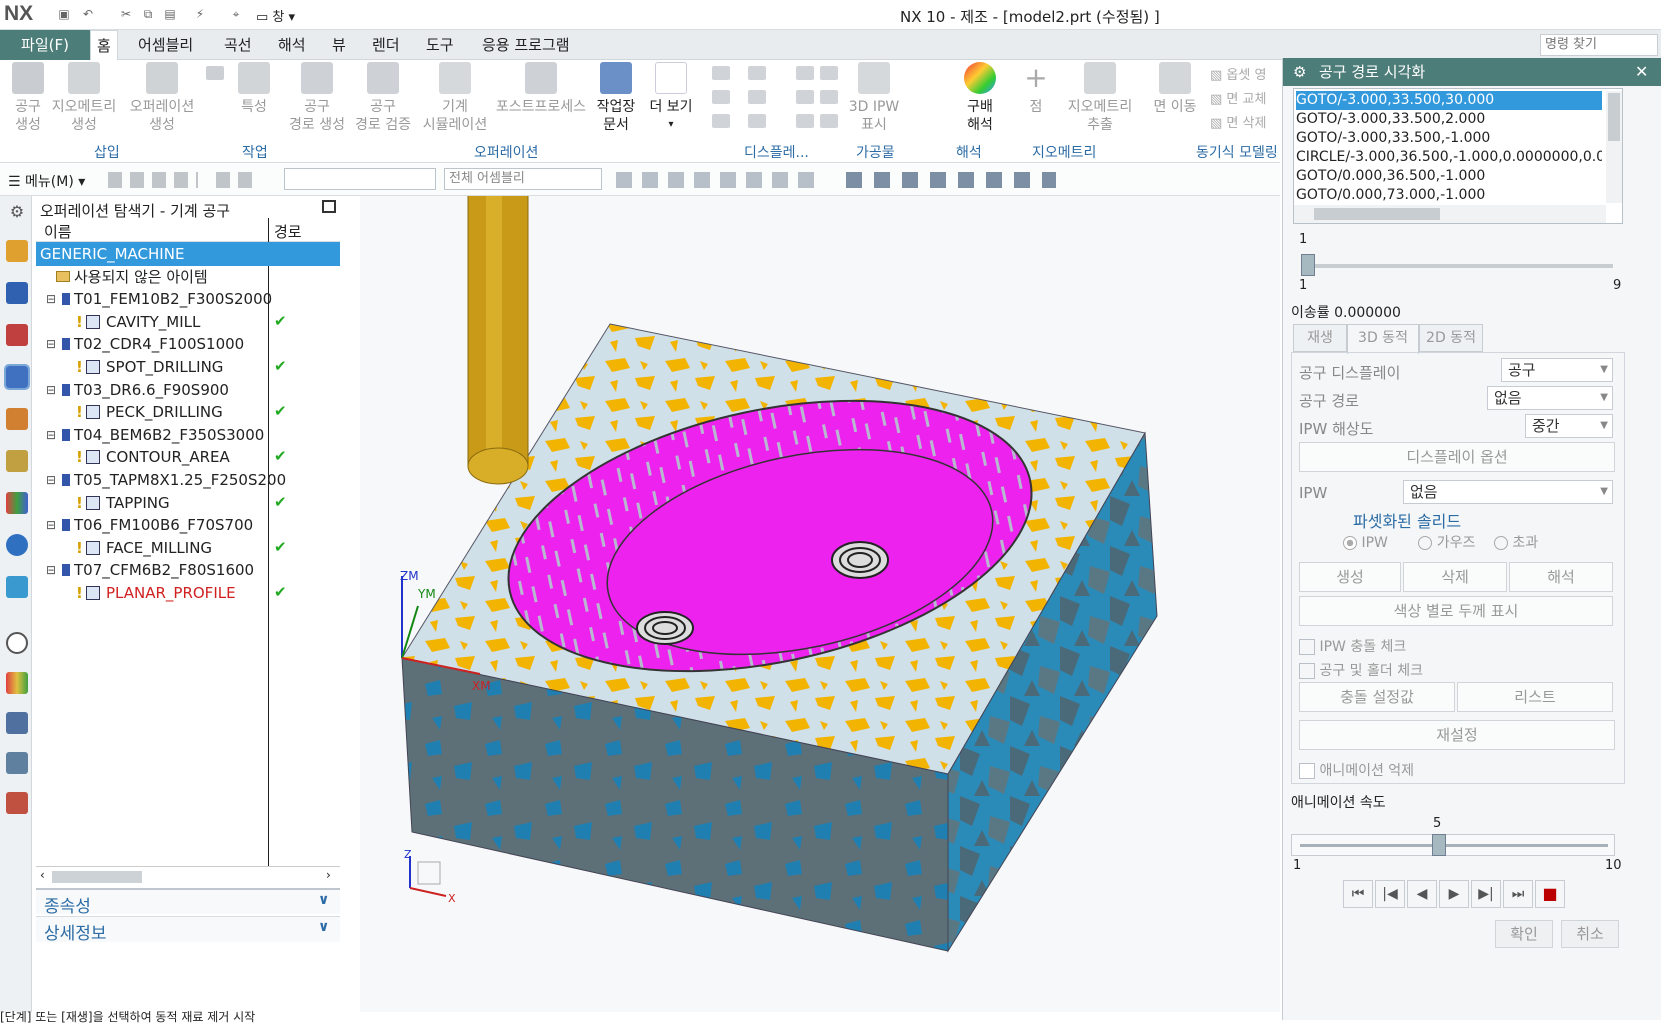 This screenshot has height=1025, width=1661. What do you see at coordinates (1350, 577) in the screenshot?
I see `create-button: 생성` at bounding box center [1350, 577].